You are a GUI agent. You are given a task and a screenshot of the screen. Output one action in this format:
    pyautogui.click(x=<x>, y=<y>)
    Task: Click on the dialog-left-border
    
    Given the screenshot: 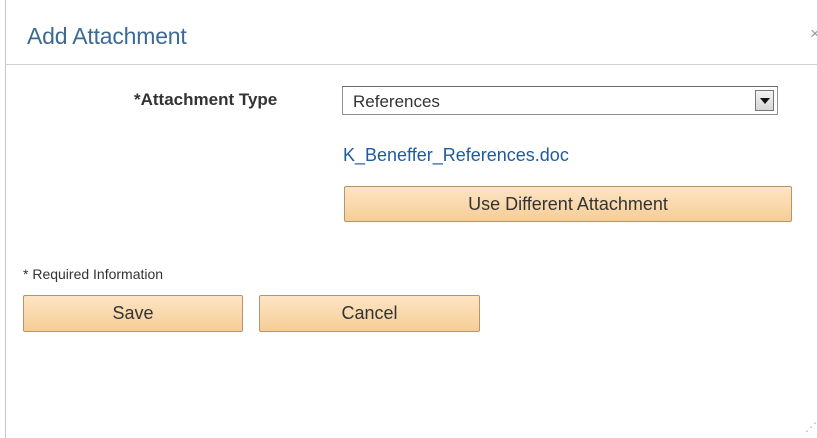 What is the action you would take?
    pyautogui.click(x=5, y=219)
    